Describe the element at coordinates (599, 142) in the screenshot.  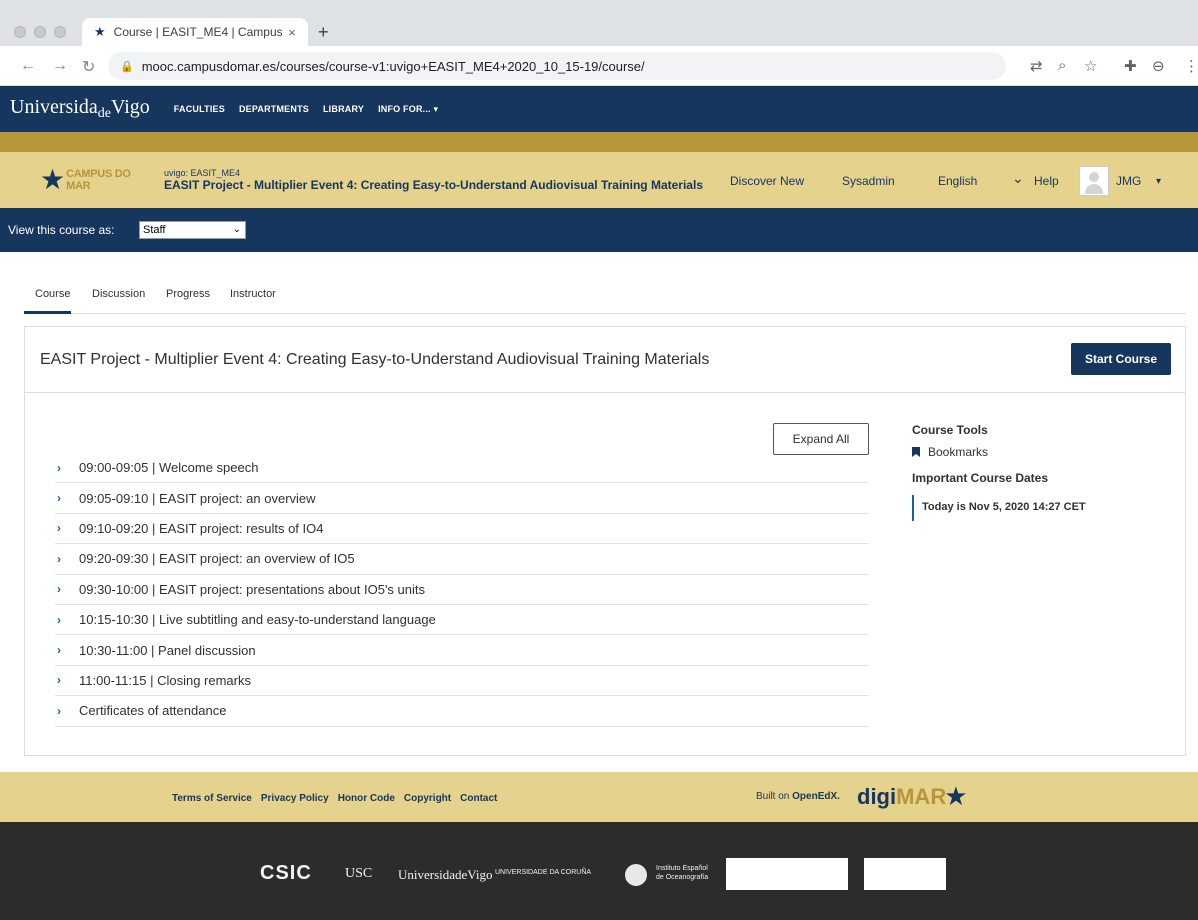
I see `gold-band` at that location.